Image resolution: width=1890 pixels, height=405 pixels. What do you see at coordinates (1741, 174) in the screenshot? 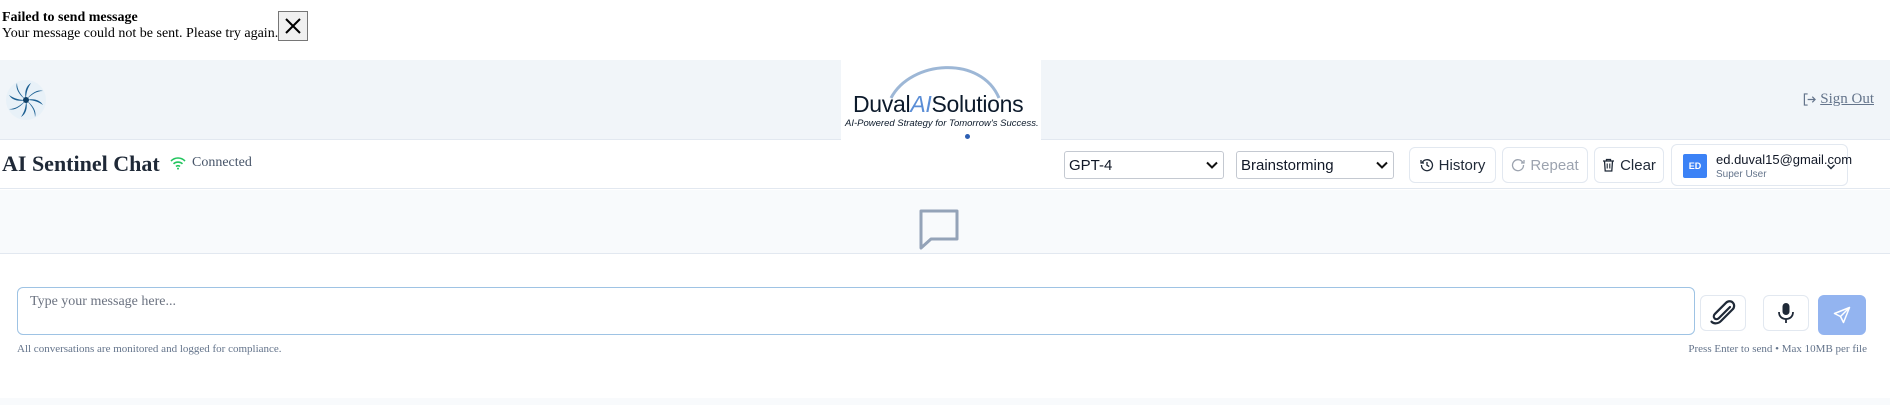
I see `user-role: Super User` at bounding box center [1741, 174].